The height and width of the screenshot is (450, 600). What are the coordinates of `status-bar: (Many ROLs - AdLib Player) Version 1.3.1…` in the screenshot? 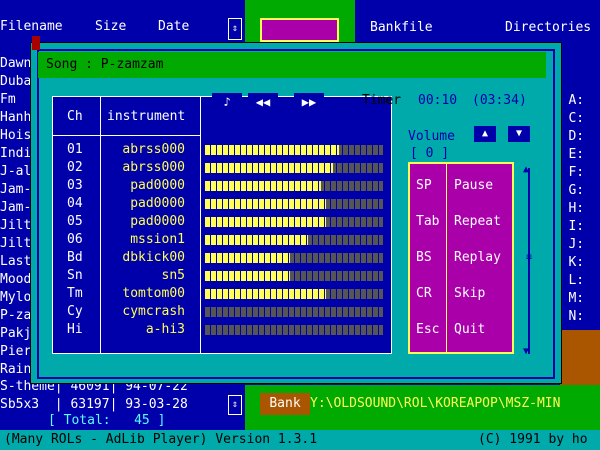 It's located at (300, 440).